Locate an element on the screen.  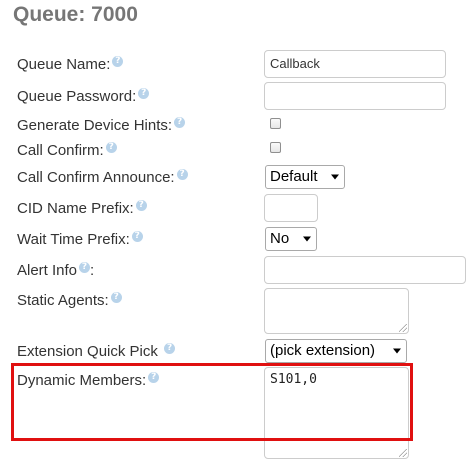
wait-time-prefix-label: Wait Time Prefix:? is located at coordinates (80, 239).